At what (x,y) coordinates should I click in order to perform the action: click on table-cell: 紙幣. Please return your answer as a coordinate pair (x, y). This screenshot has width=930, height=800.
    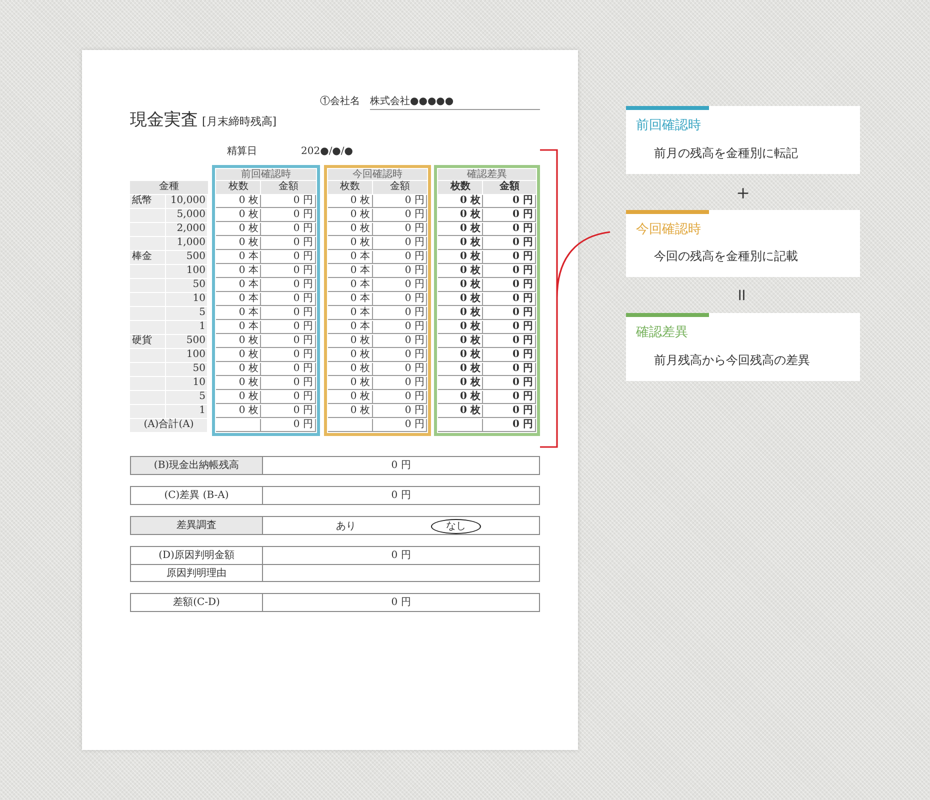
    Looking at the image, I should click on (148, 201).